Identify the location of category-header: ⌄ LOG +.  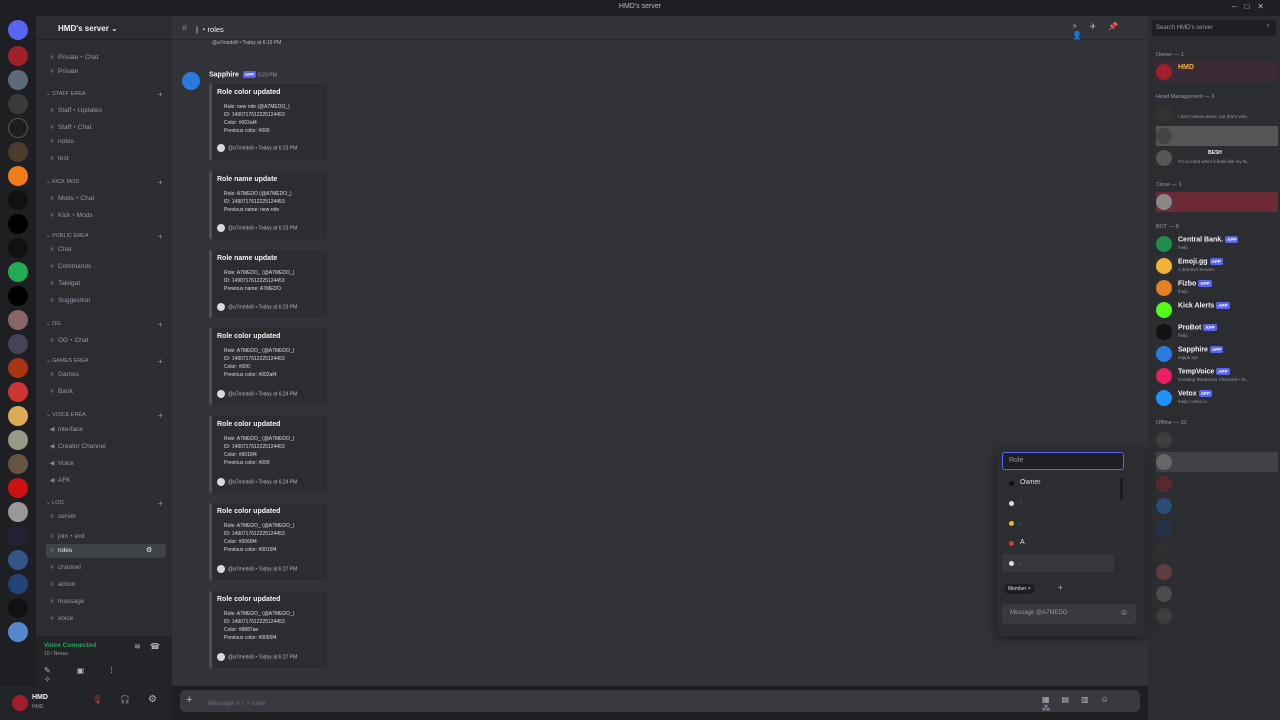
(104, 503).